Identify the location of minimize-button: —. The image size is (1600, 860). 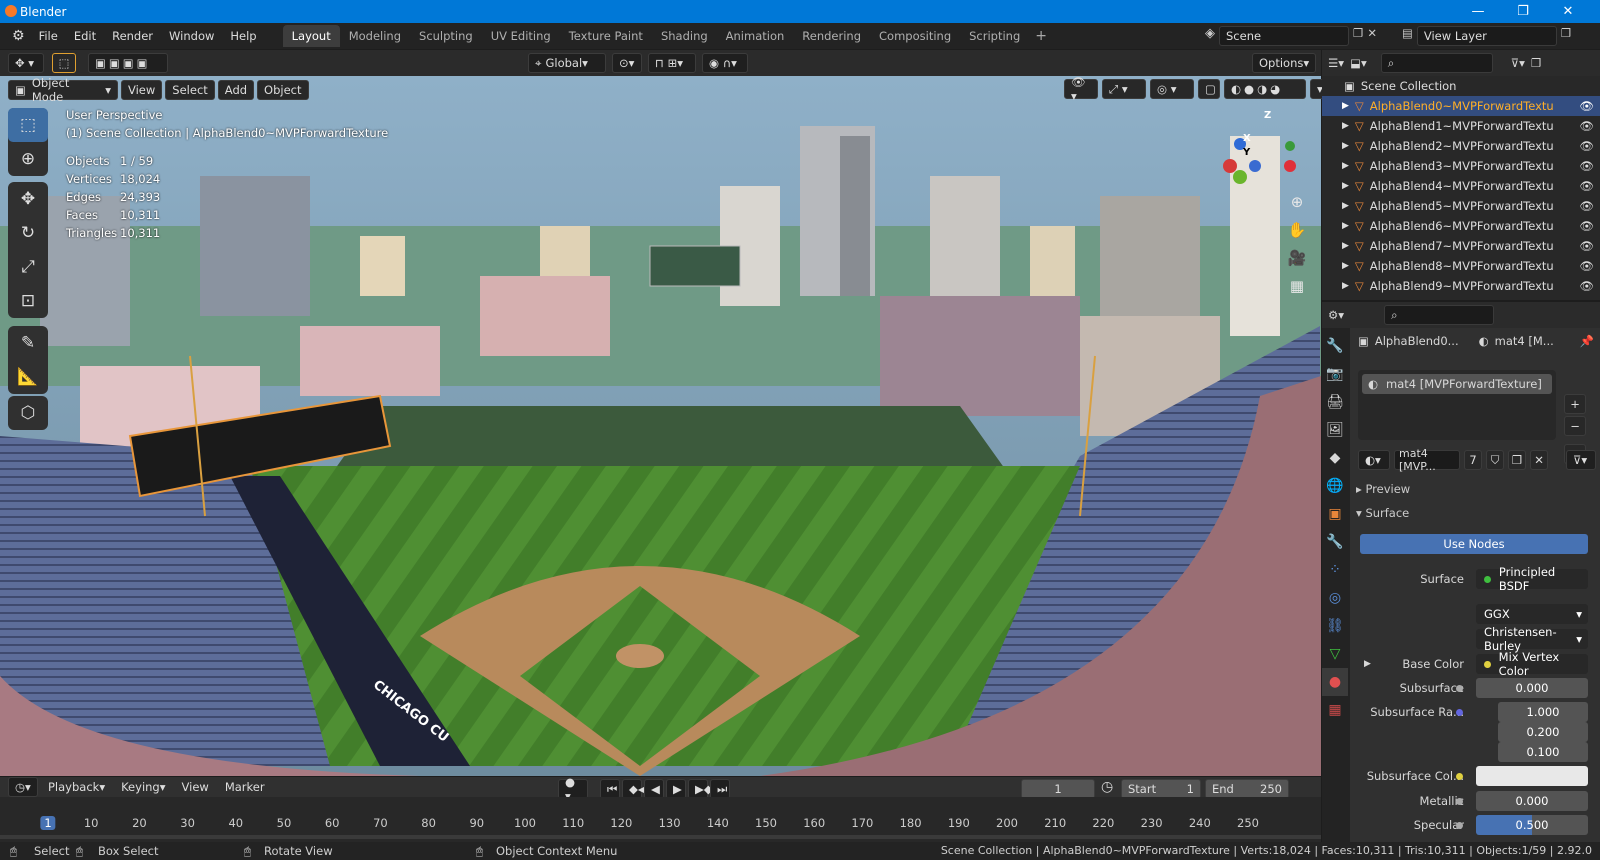
(1478, 11).